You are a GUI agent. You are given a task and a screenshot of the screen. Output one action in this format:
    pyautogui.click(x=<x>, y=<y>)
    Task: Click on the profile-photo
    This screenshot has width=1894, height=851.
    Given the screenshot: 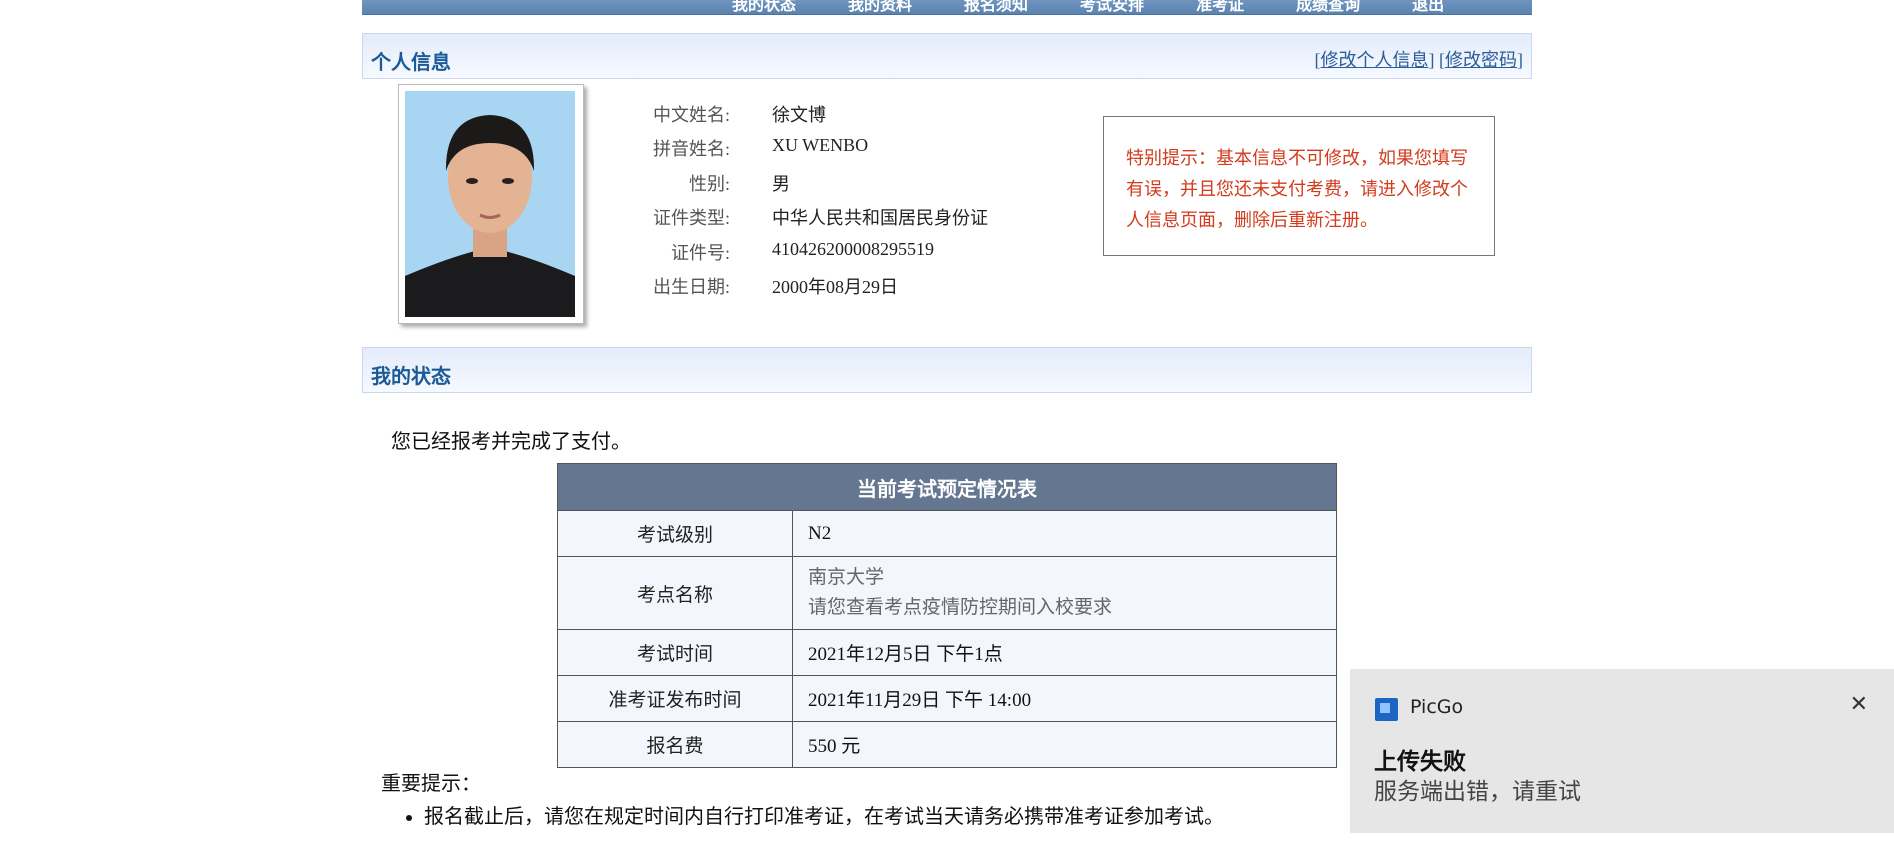 What is the action you would take?
    pyautogui.click(x=490, y=204)
    